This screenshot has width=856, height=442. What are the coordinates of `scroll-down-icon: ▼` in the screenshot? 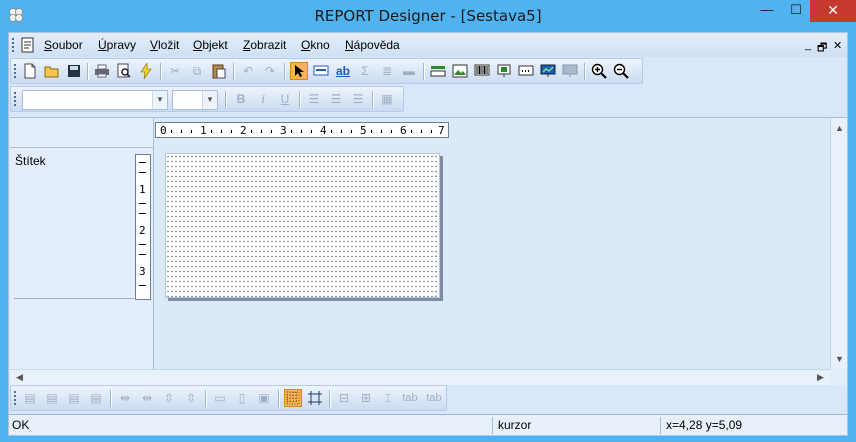 It's located at (839, 359).